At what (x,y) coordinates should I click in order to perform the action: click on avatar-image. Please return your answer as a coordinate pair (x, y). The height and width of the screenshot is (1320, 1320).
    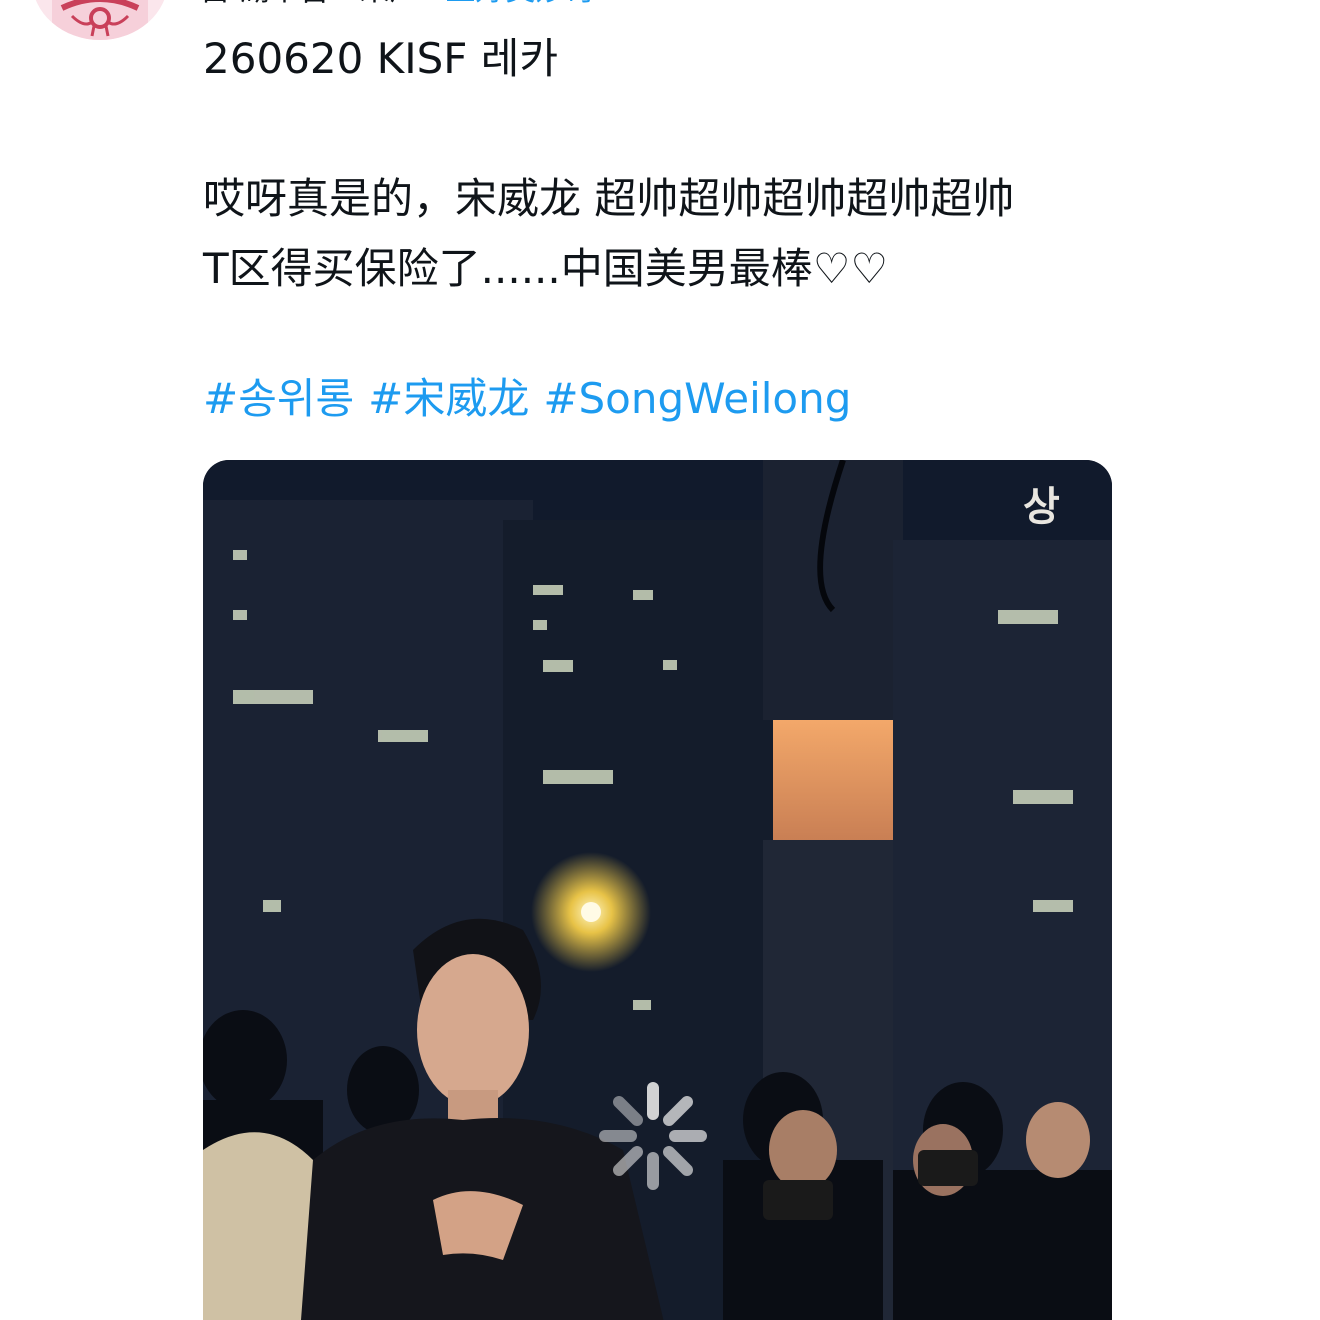
    Looking at the image, I should click on (100, 20).